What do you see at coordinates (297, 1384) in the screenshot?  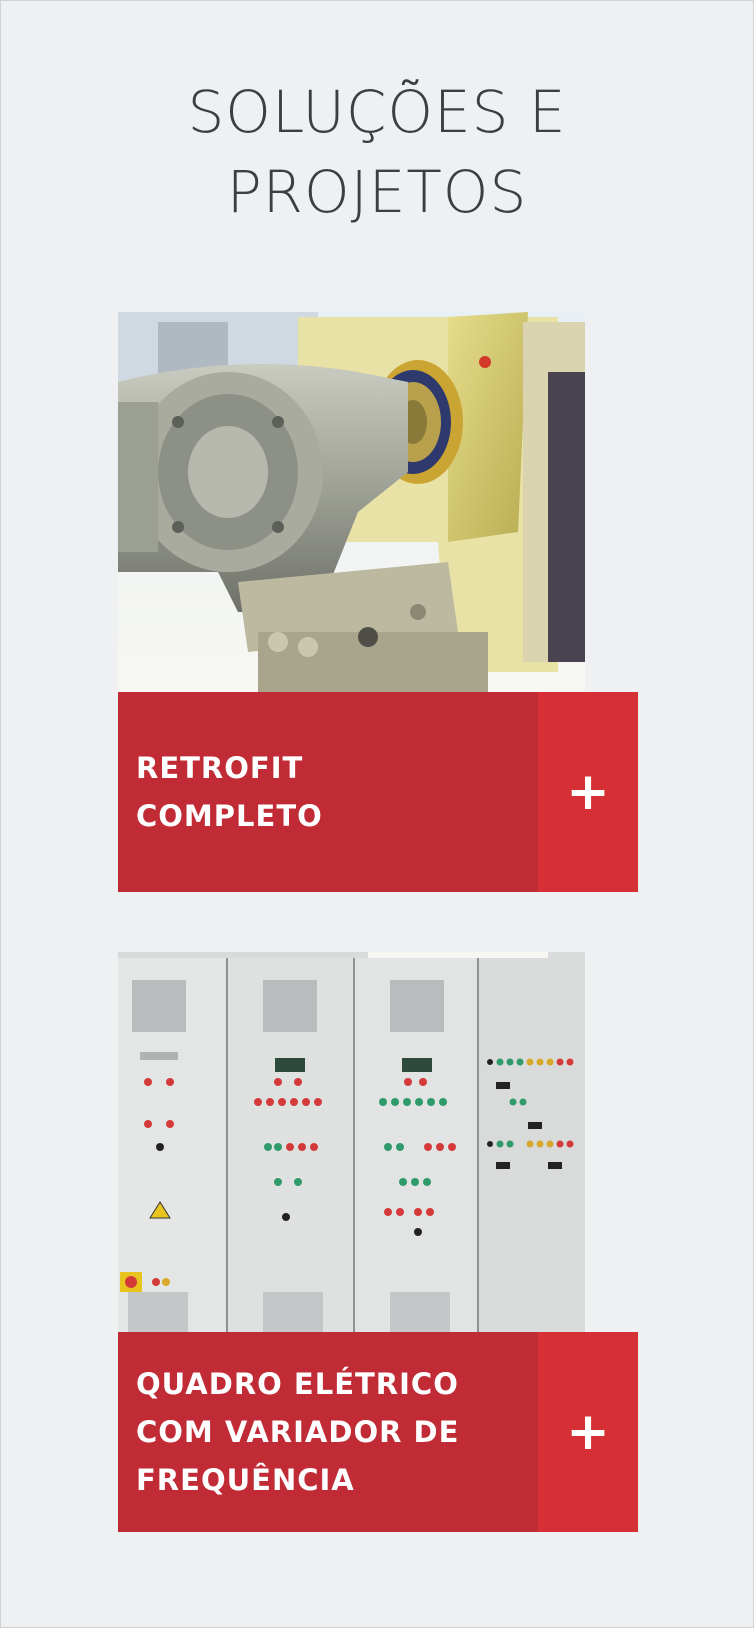 I see `card-label-line: QUADRO ELÉTRICO` at bounding box center [297, 1384].